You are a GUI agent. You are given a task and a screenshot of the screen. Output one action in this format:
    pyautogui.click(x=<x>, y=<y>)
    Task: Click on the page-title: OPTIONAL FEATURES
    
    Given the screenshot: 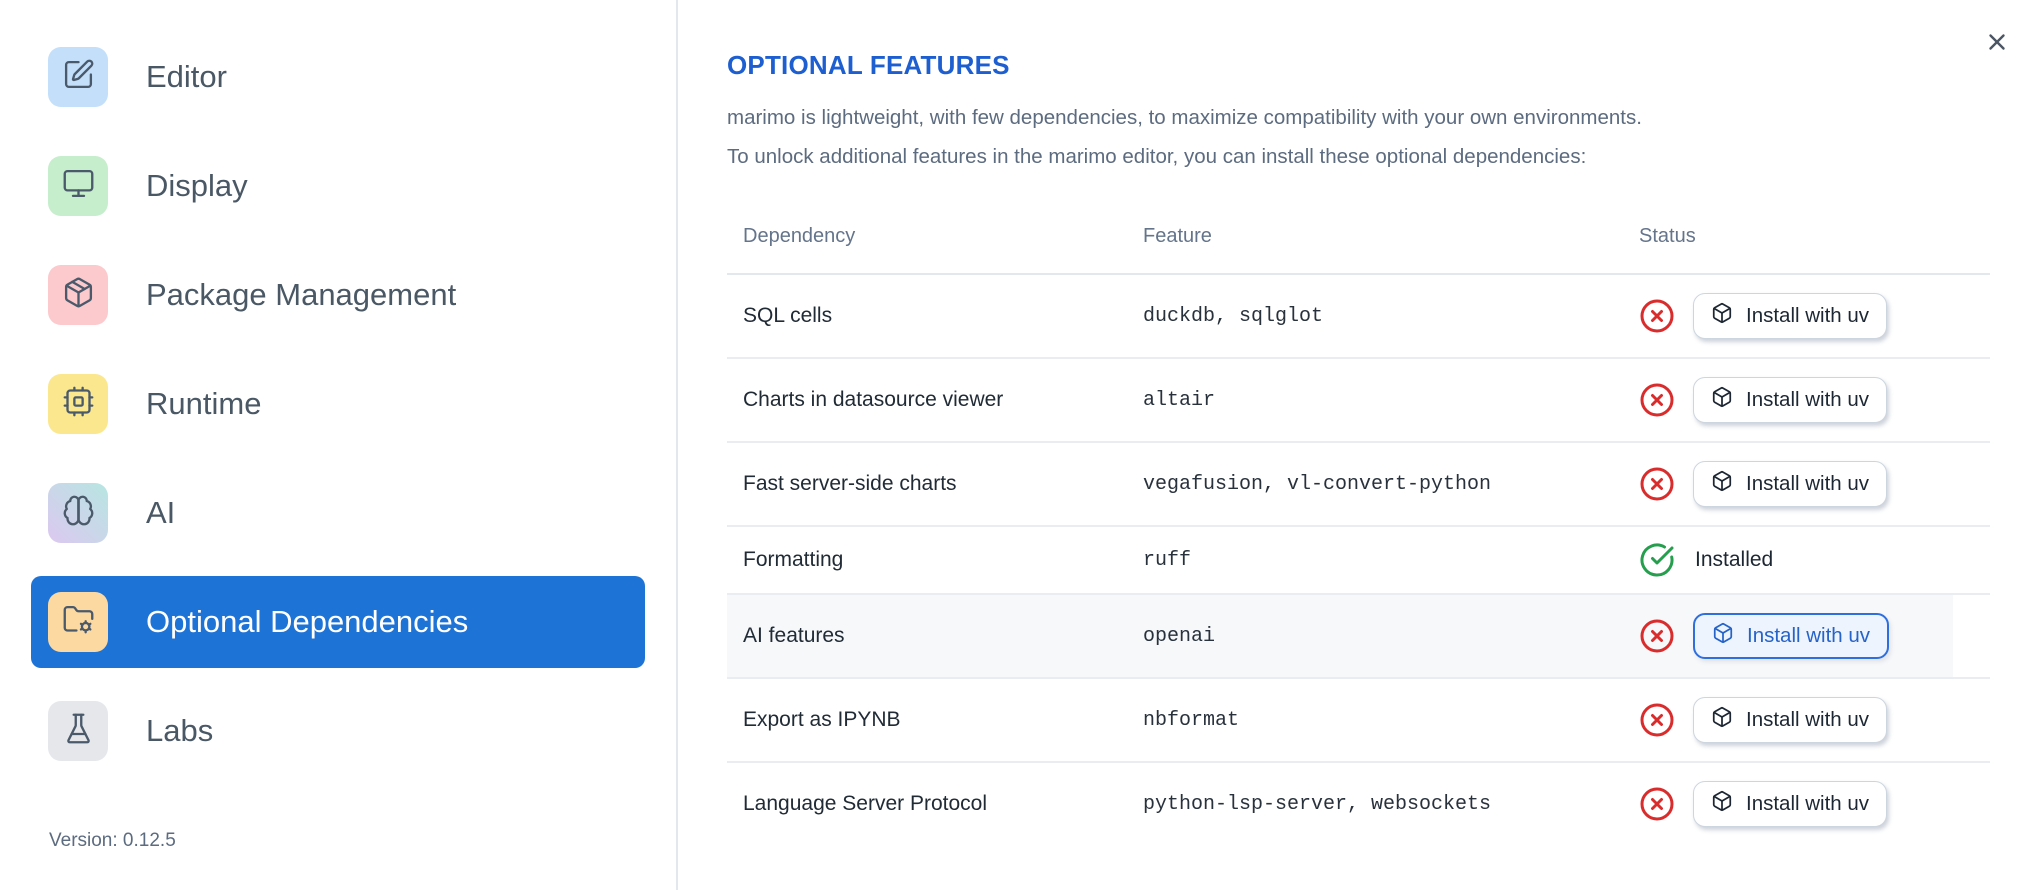 What is the action you would take?
    pyautogui.click(x=868, y=65)
    